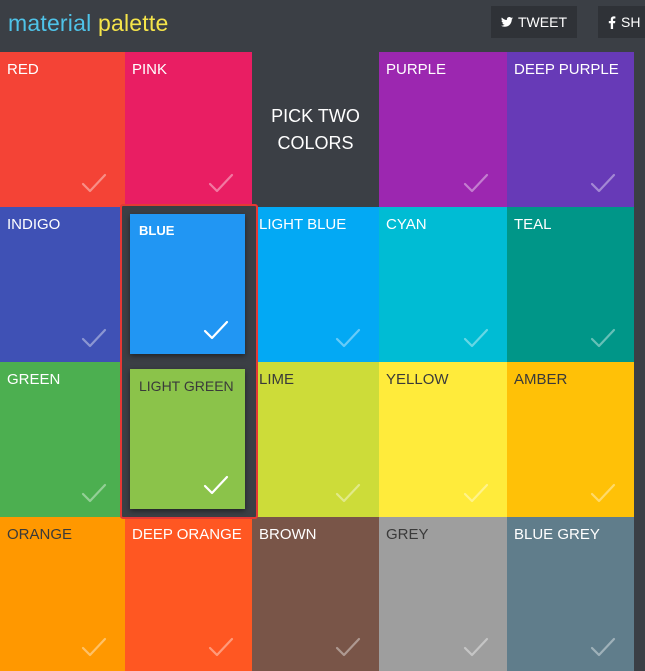  Describe the element at coordinates (570, 439) in the screenshot. I see `color-tile-amber: AMBER` at that location.